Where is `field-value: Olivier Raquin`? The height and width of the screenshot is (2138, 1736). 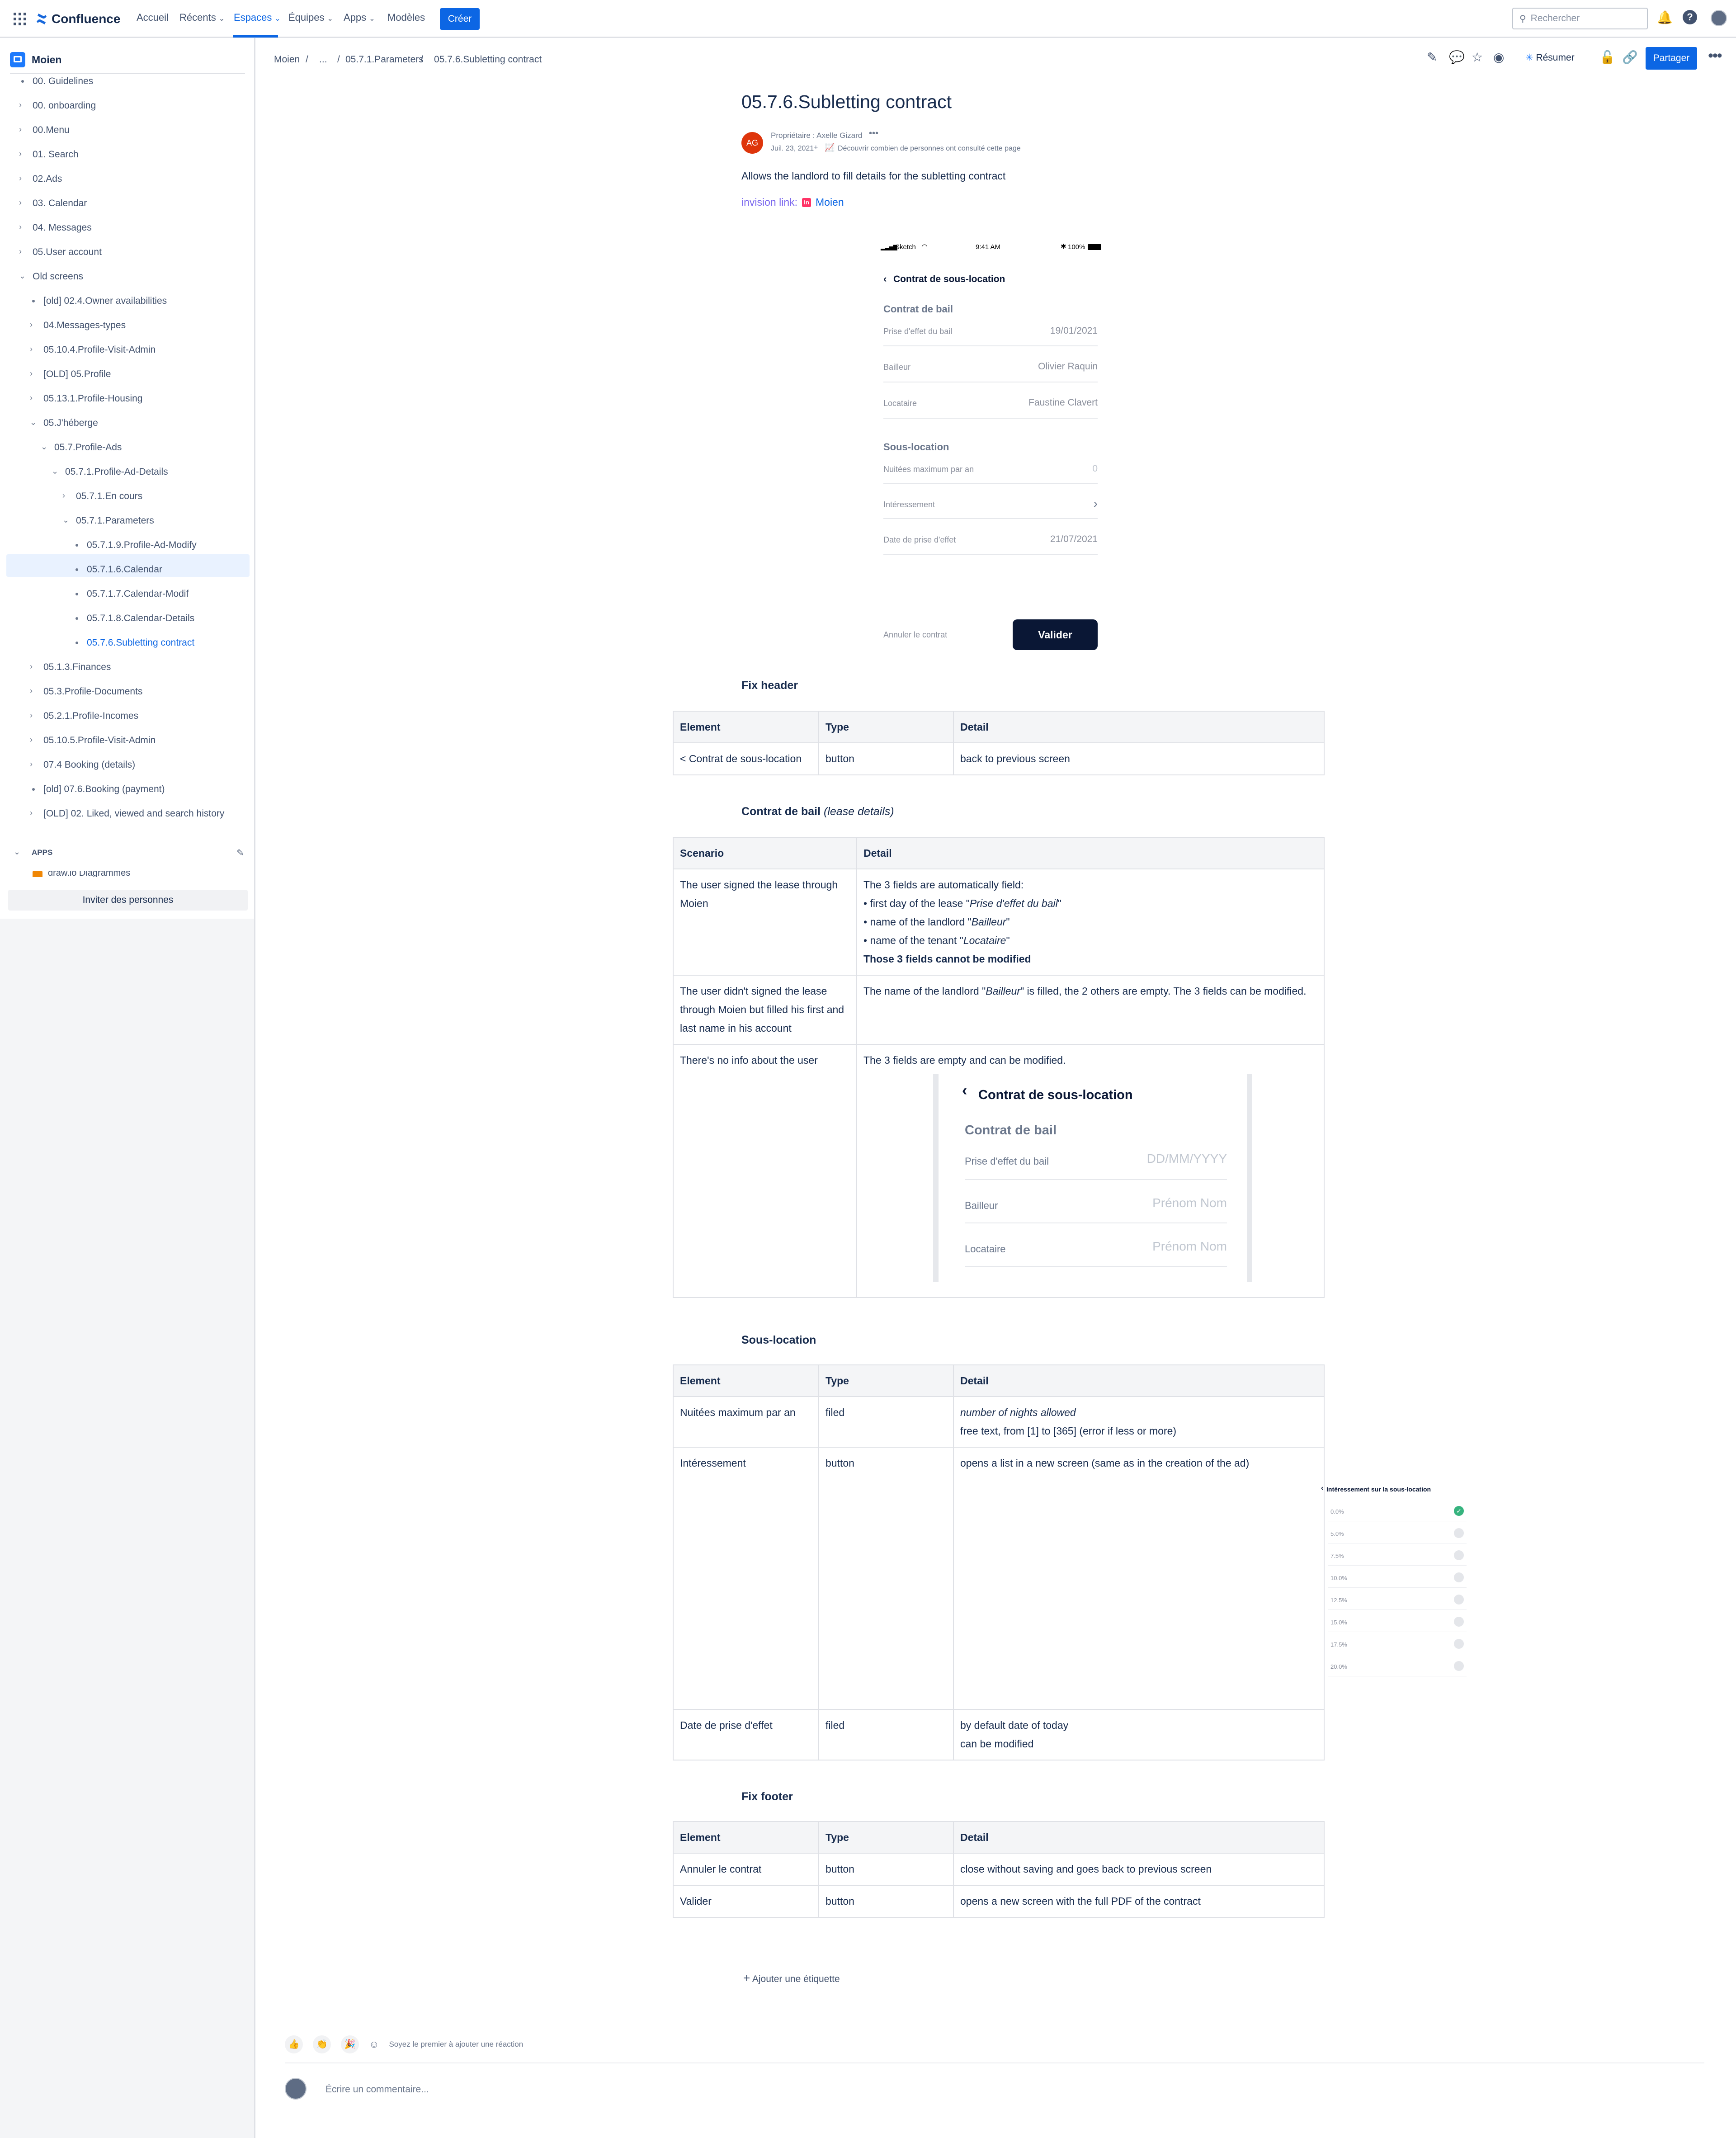
field-value: Olivier Raquin is located at coordinates (1068, 366).